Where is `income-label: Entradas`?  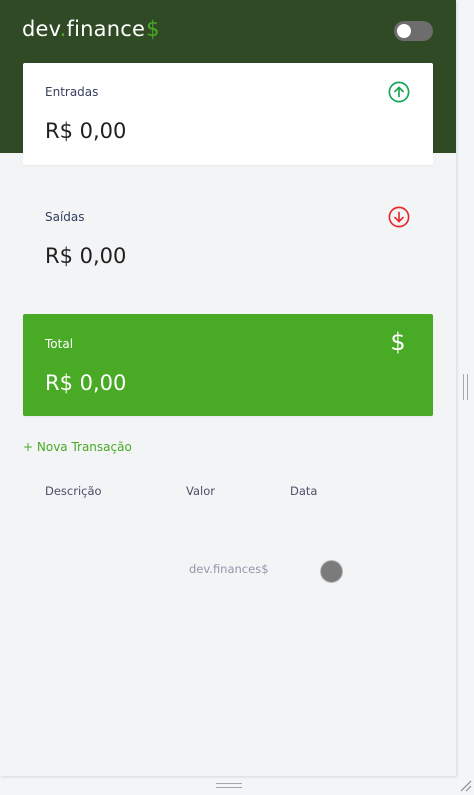
income-label: Entradas is located at coordinates (72, 92).